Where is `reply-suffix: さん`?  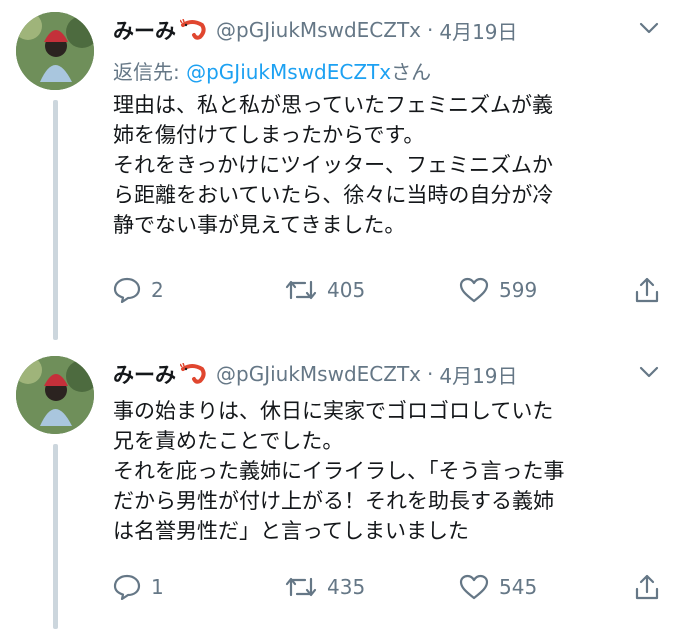 reply-suffix: さん is located at coordinates (411, 72).